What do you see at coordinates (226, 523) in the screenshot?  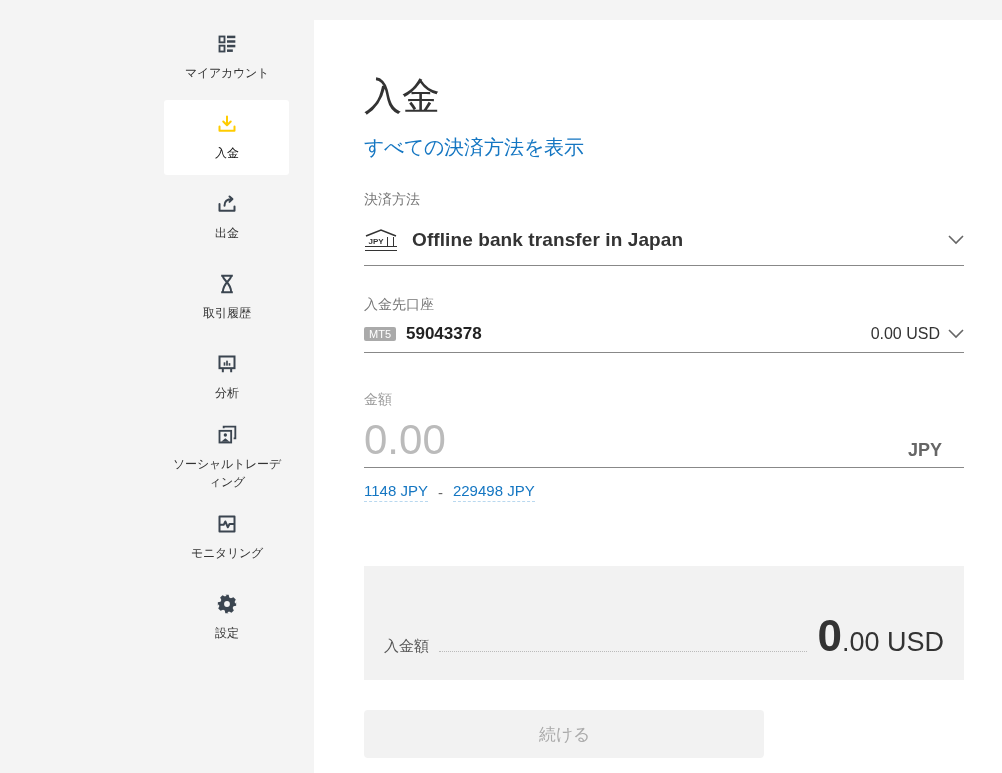 I see `pulse-icon` at bounding box center [226, 523].